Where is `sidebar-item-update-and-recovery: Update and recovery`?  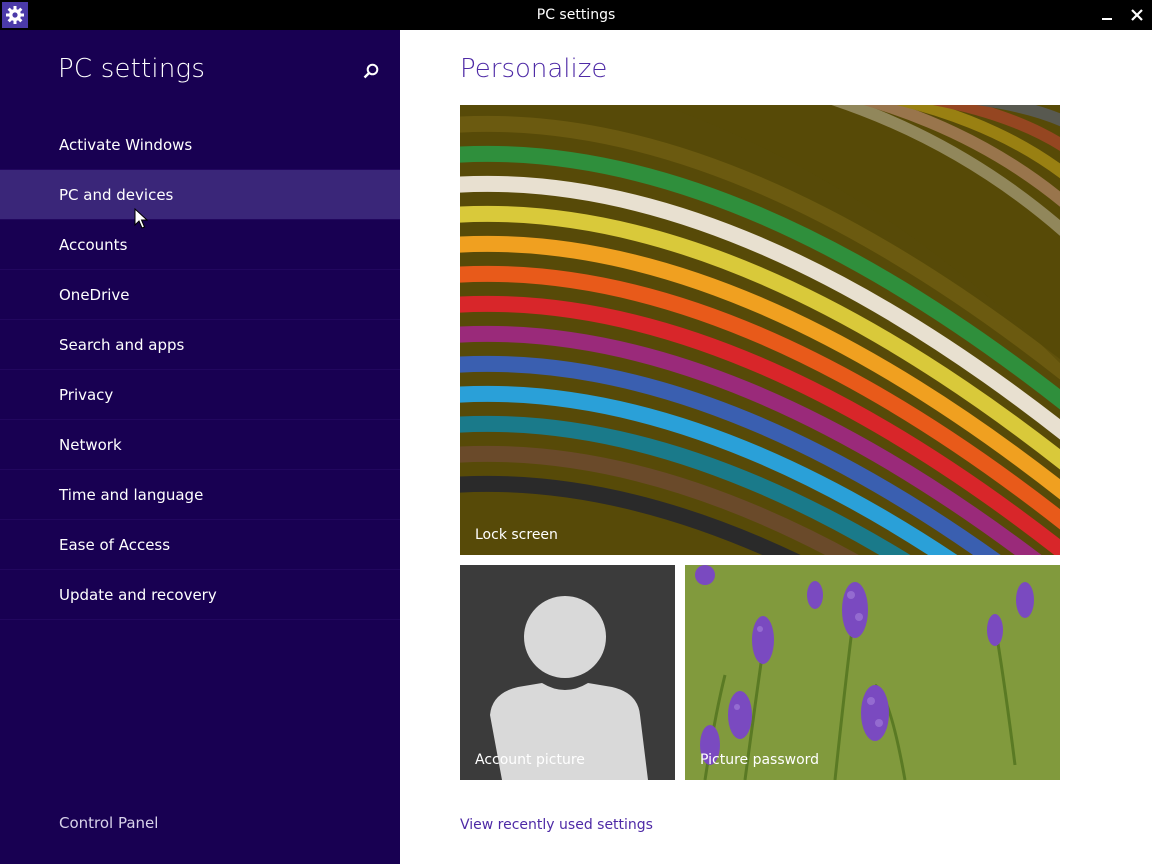
sidebar-item-update-and-recovery: Update and recovery is located at coordinates (200, 595).